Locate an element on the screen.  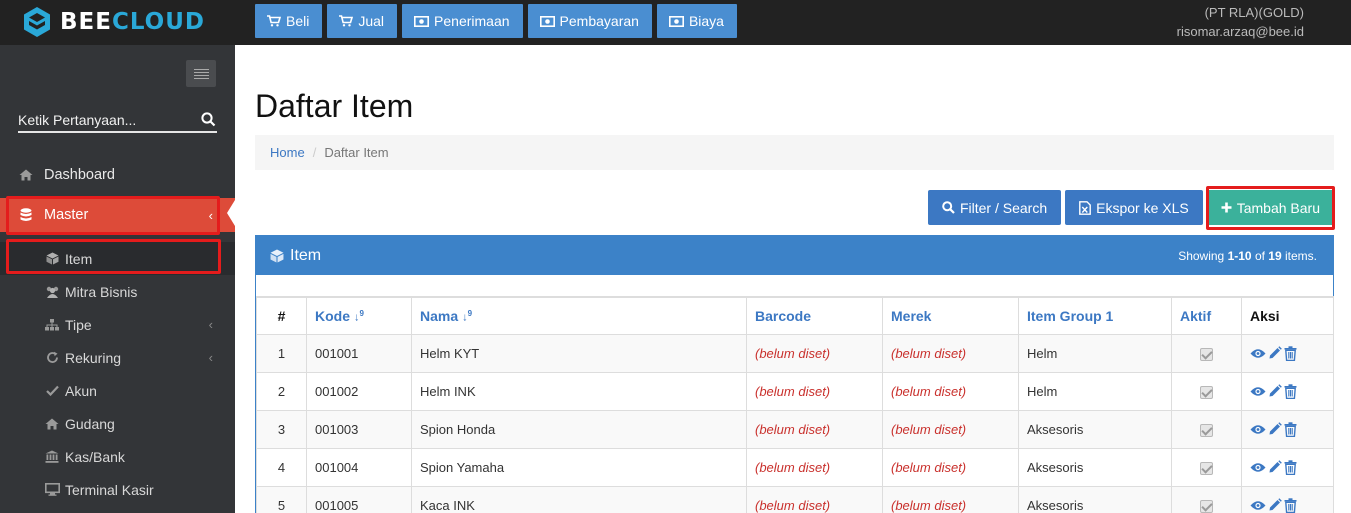
cell-kode: 001005 is located at coordinates (359, 499).